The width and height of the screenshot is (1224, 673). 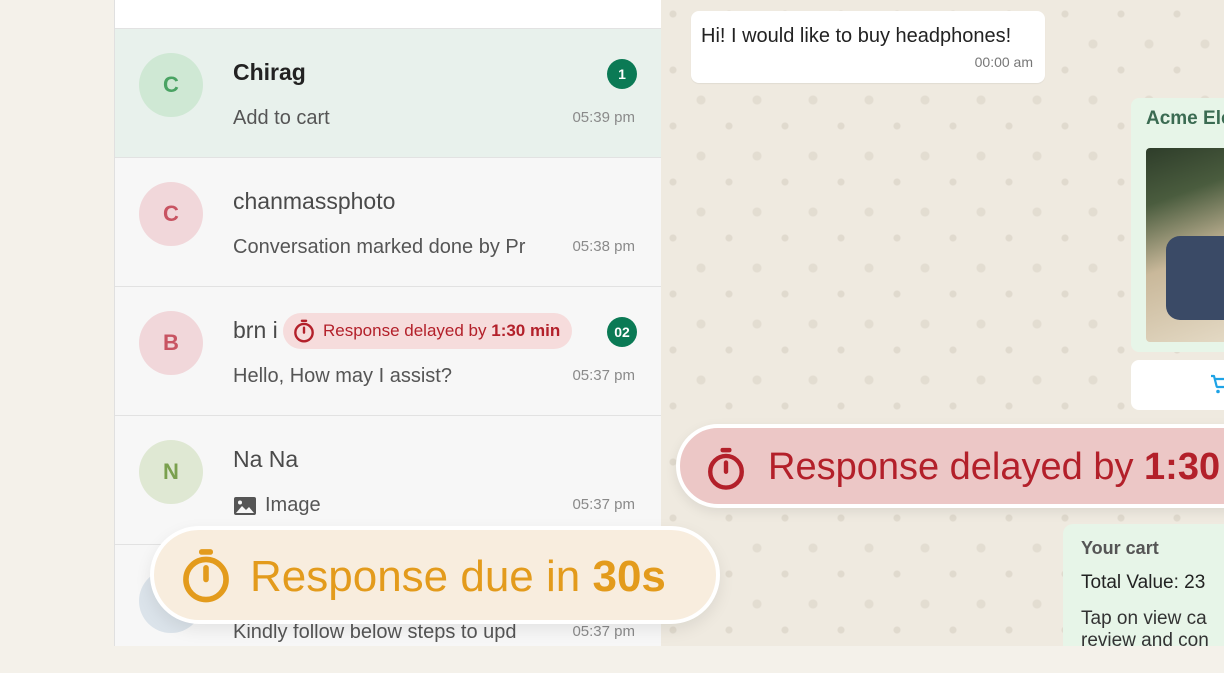 I want to click on due-value: 30s, so click(x=629, y=576).